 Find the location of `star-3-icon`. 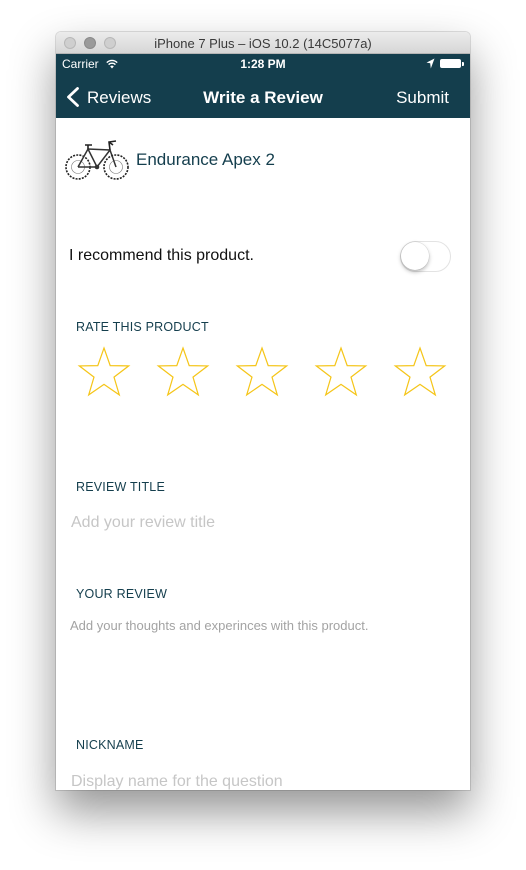

star-3-icon is located at coordinates (262, 373).